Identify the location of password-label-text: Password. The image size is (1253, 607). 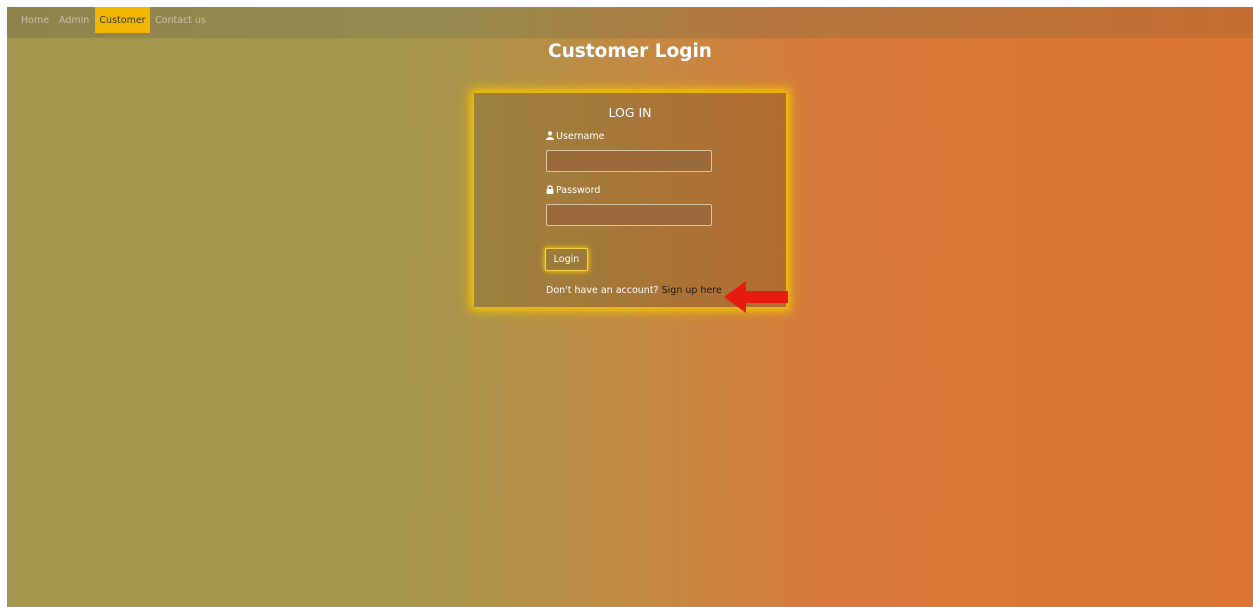
(578, 190).